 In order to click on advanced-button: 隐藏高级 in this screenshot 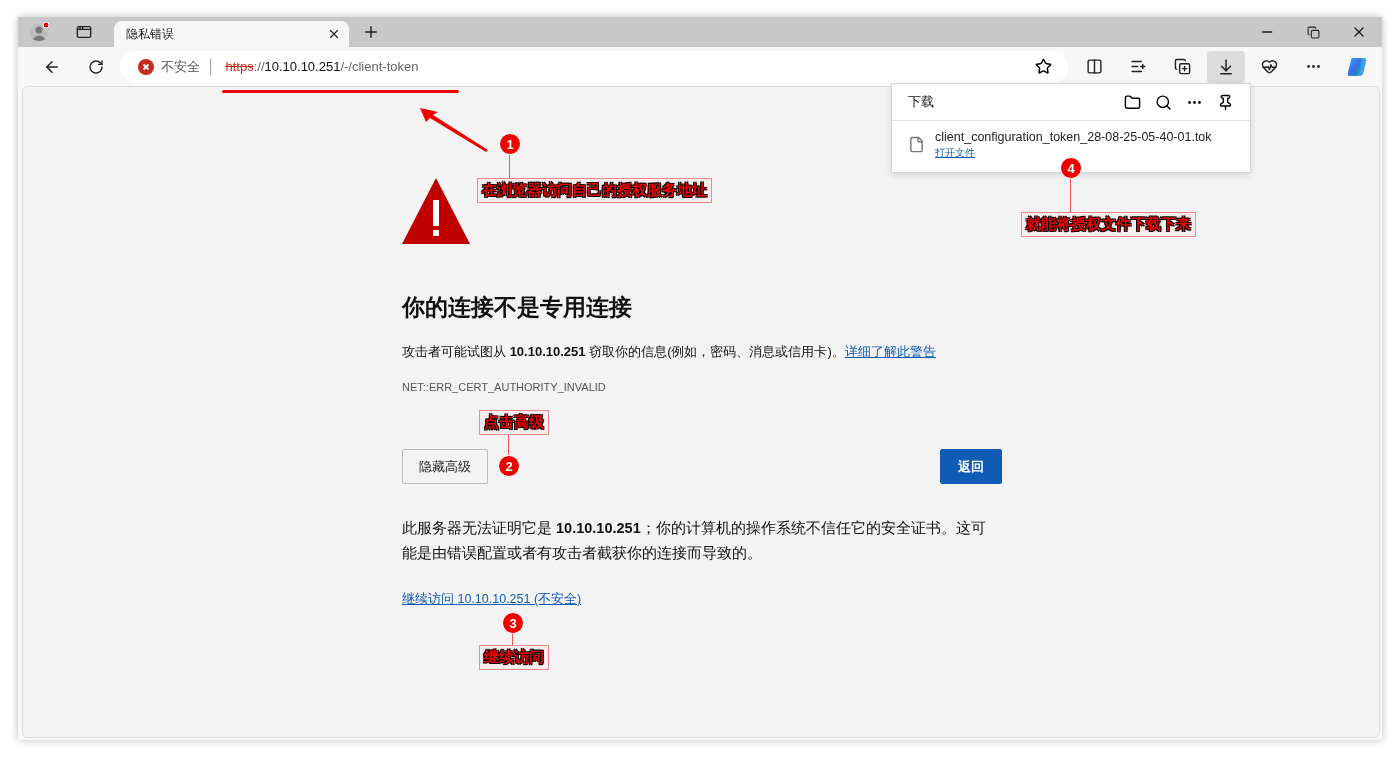, I will do `click(445, 466)`.